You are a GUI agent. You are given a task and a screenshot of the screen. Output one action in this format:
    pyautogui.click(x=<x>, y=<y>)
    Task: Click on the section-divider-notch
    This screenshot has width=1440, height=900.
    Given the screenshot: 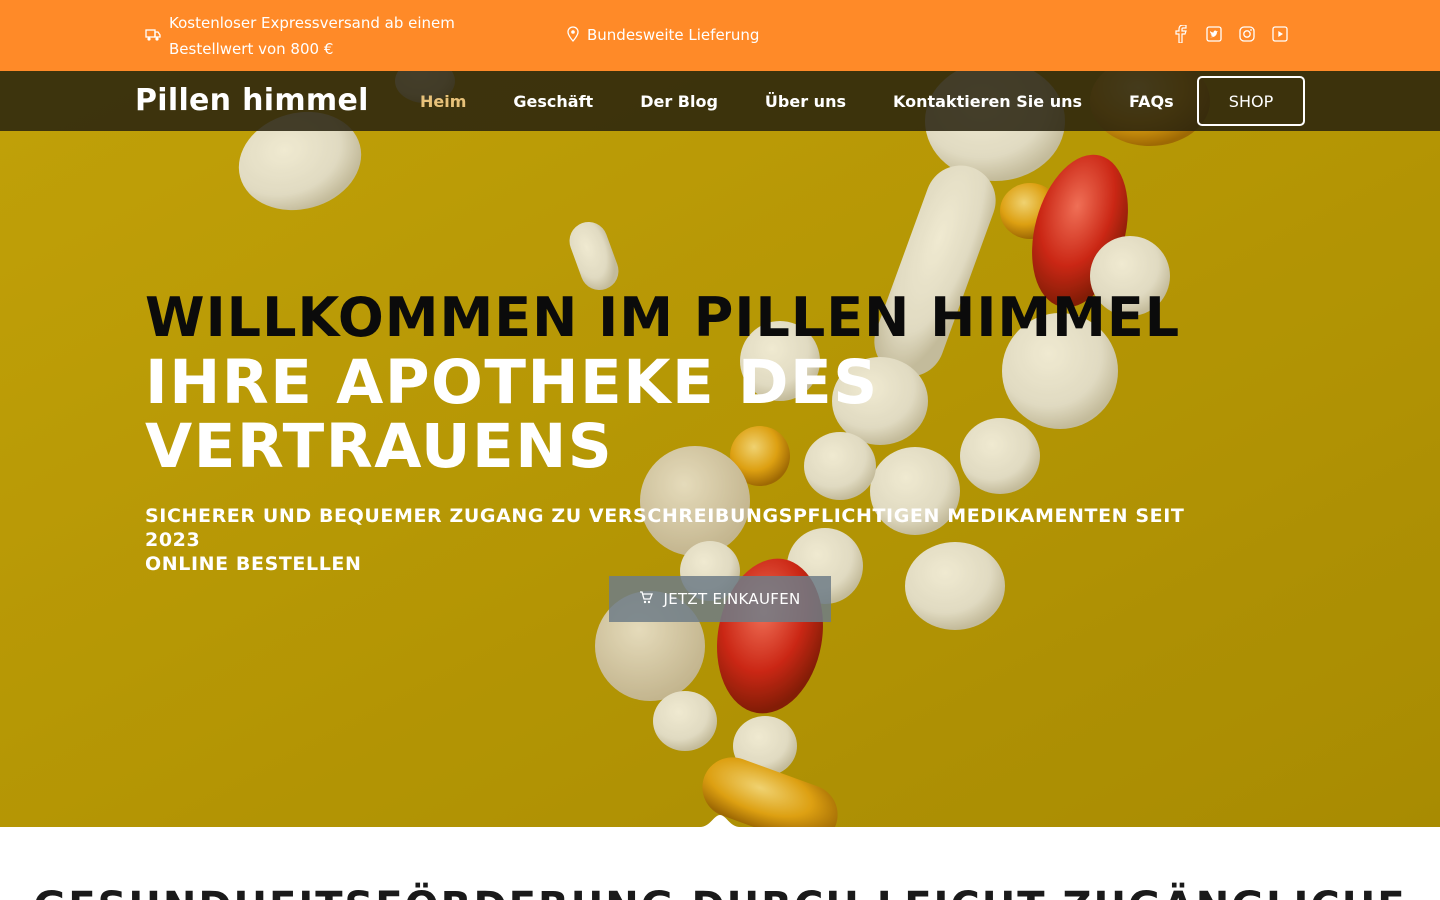 What is the action you would take?
    pyautogui.click(x=720, y=823)
    